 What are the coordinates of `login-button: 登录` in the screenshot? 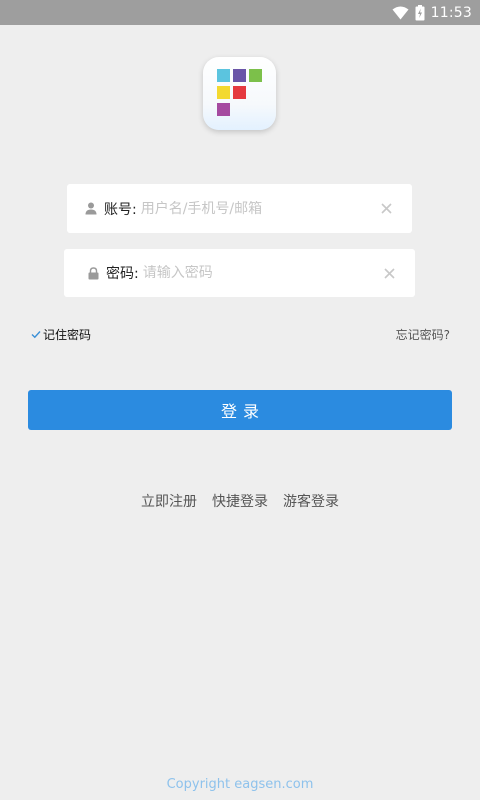 It's located at (240, 410).